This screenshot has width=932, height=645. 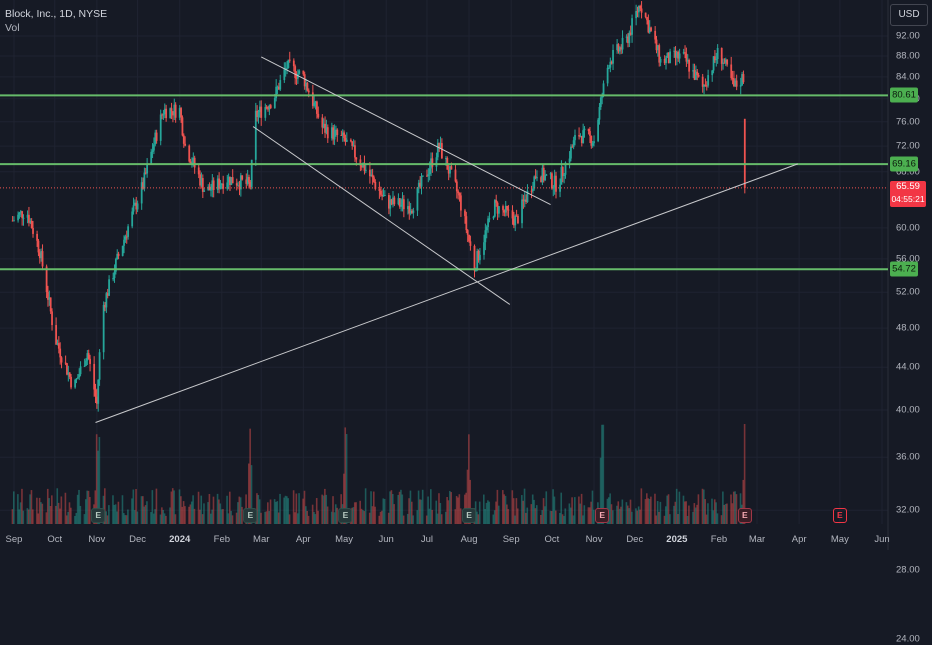 I want to click on price-tick-label: 60.00, so click(x=908, y=228).